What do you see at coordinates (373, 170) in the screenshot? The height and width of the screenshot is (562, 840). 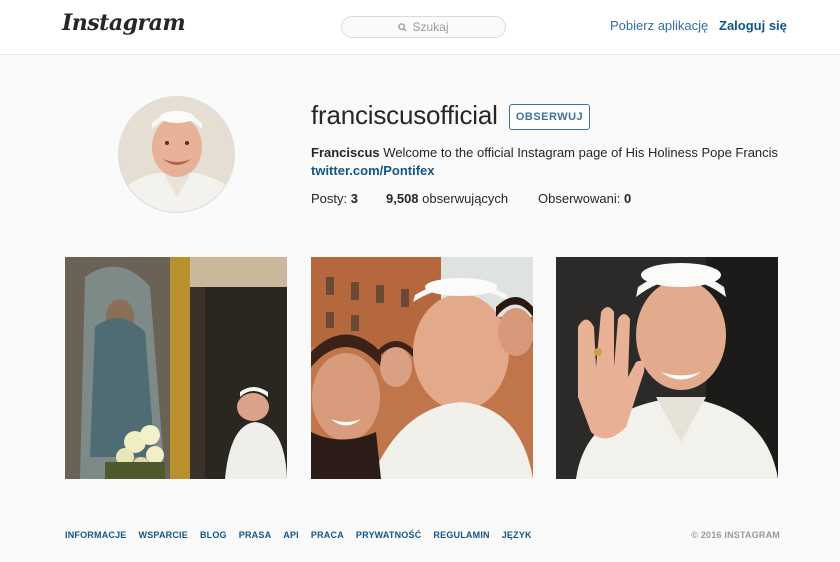 I see `profile-website-link: twitter.com/Pontifex` at bounding box center [373, 170].